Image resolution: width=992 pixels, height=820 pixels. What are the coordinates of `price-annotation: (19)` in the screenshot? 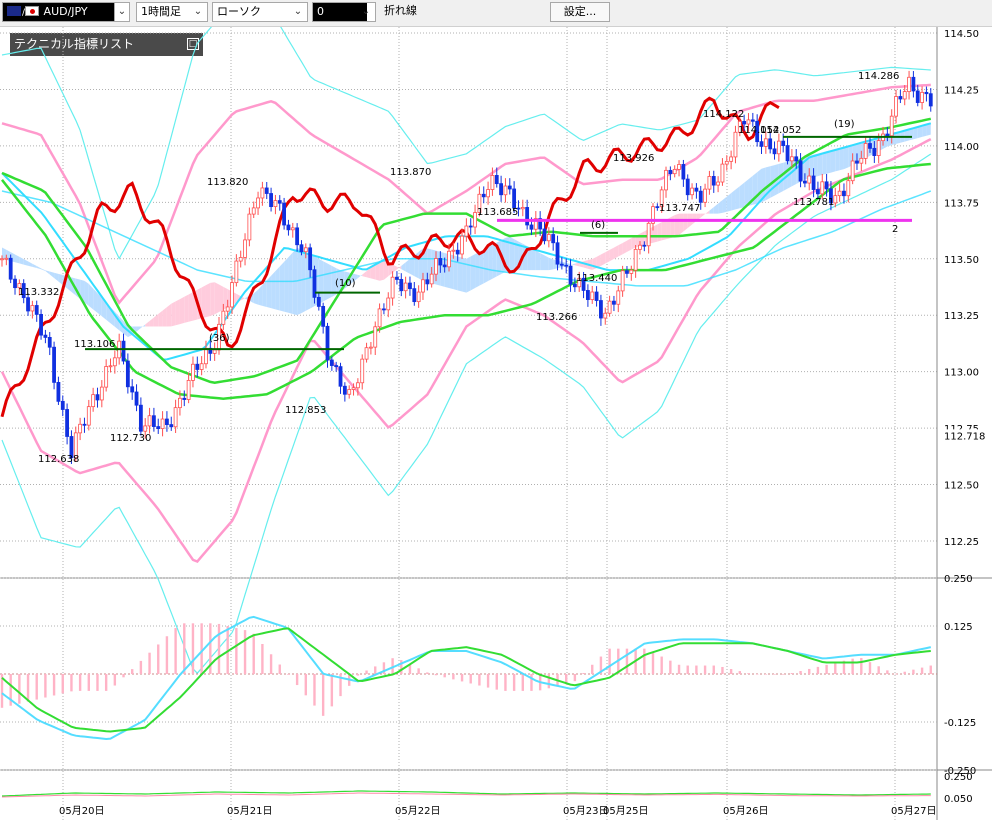 It's located at (844, 124).